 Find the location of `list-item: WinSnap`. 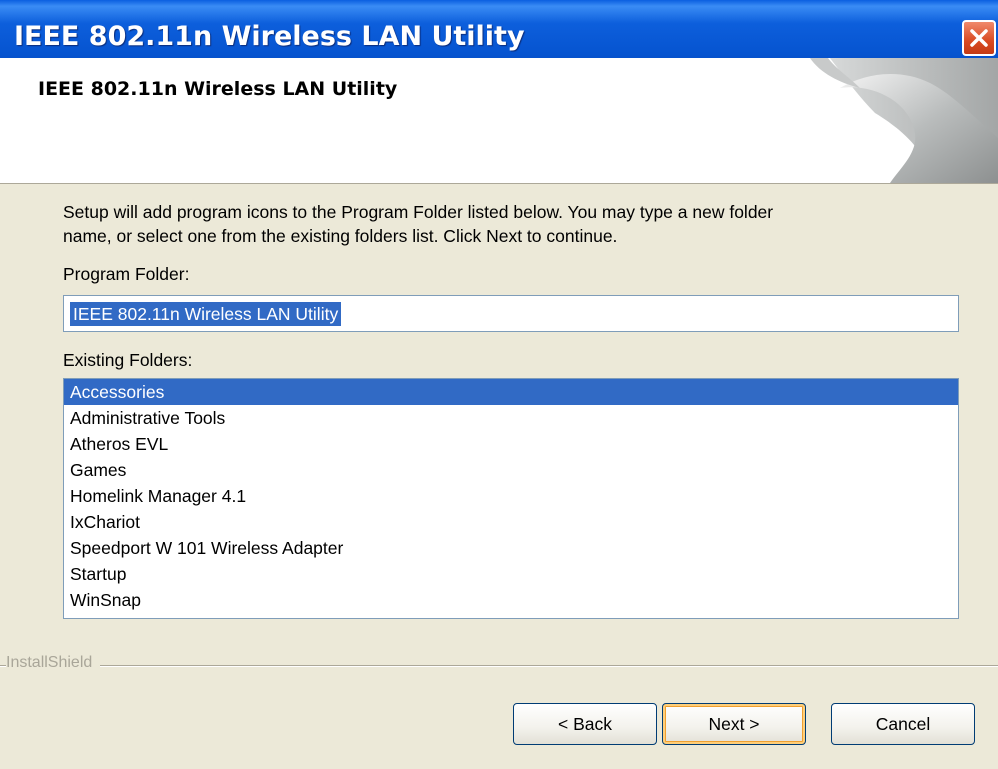

list-item: WinSnap is located at coordinates (511, 600).